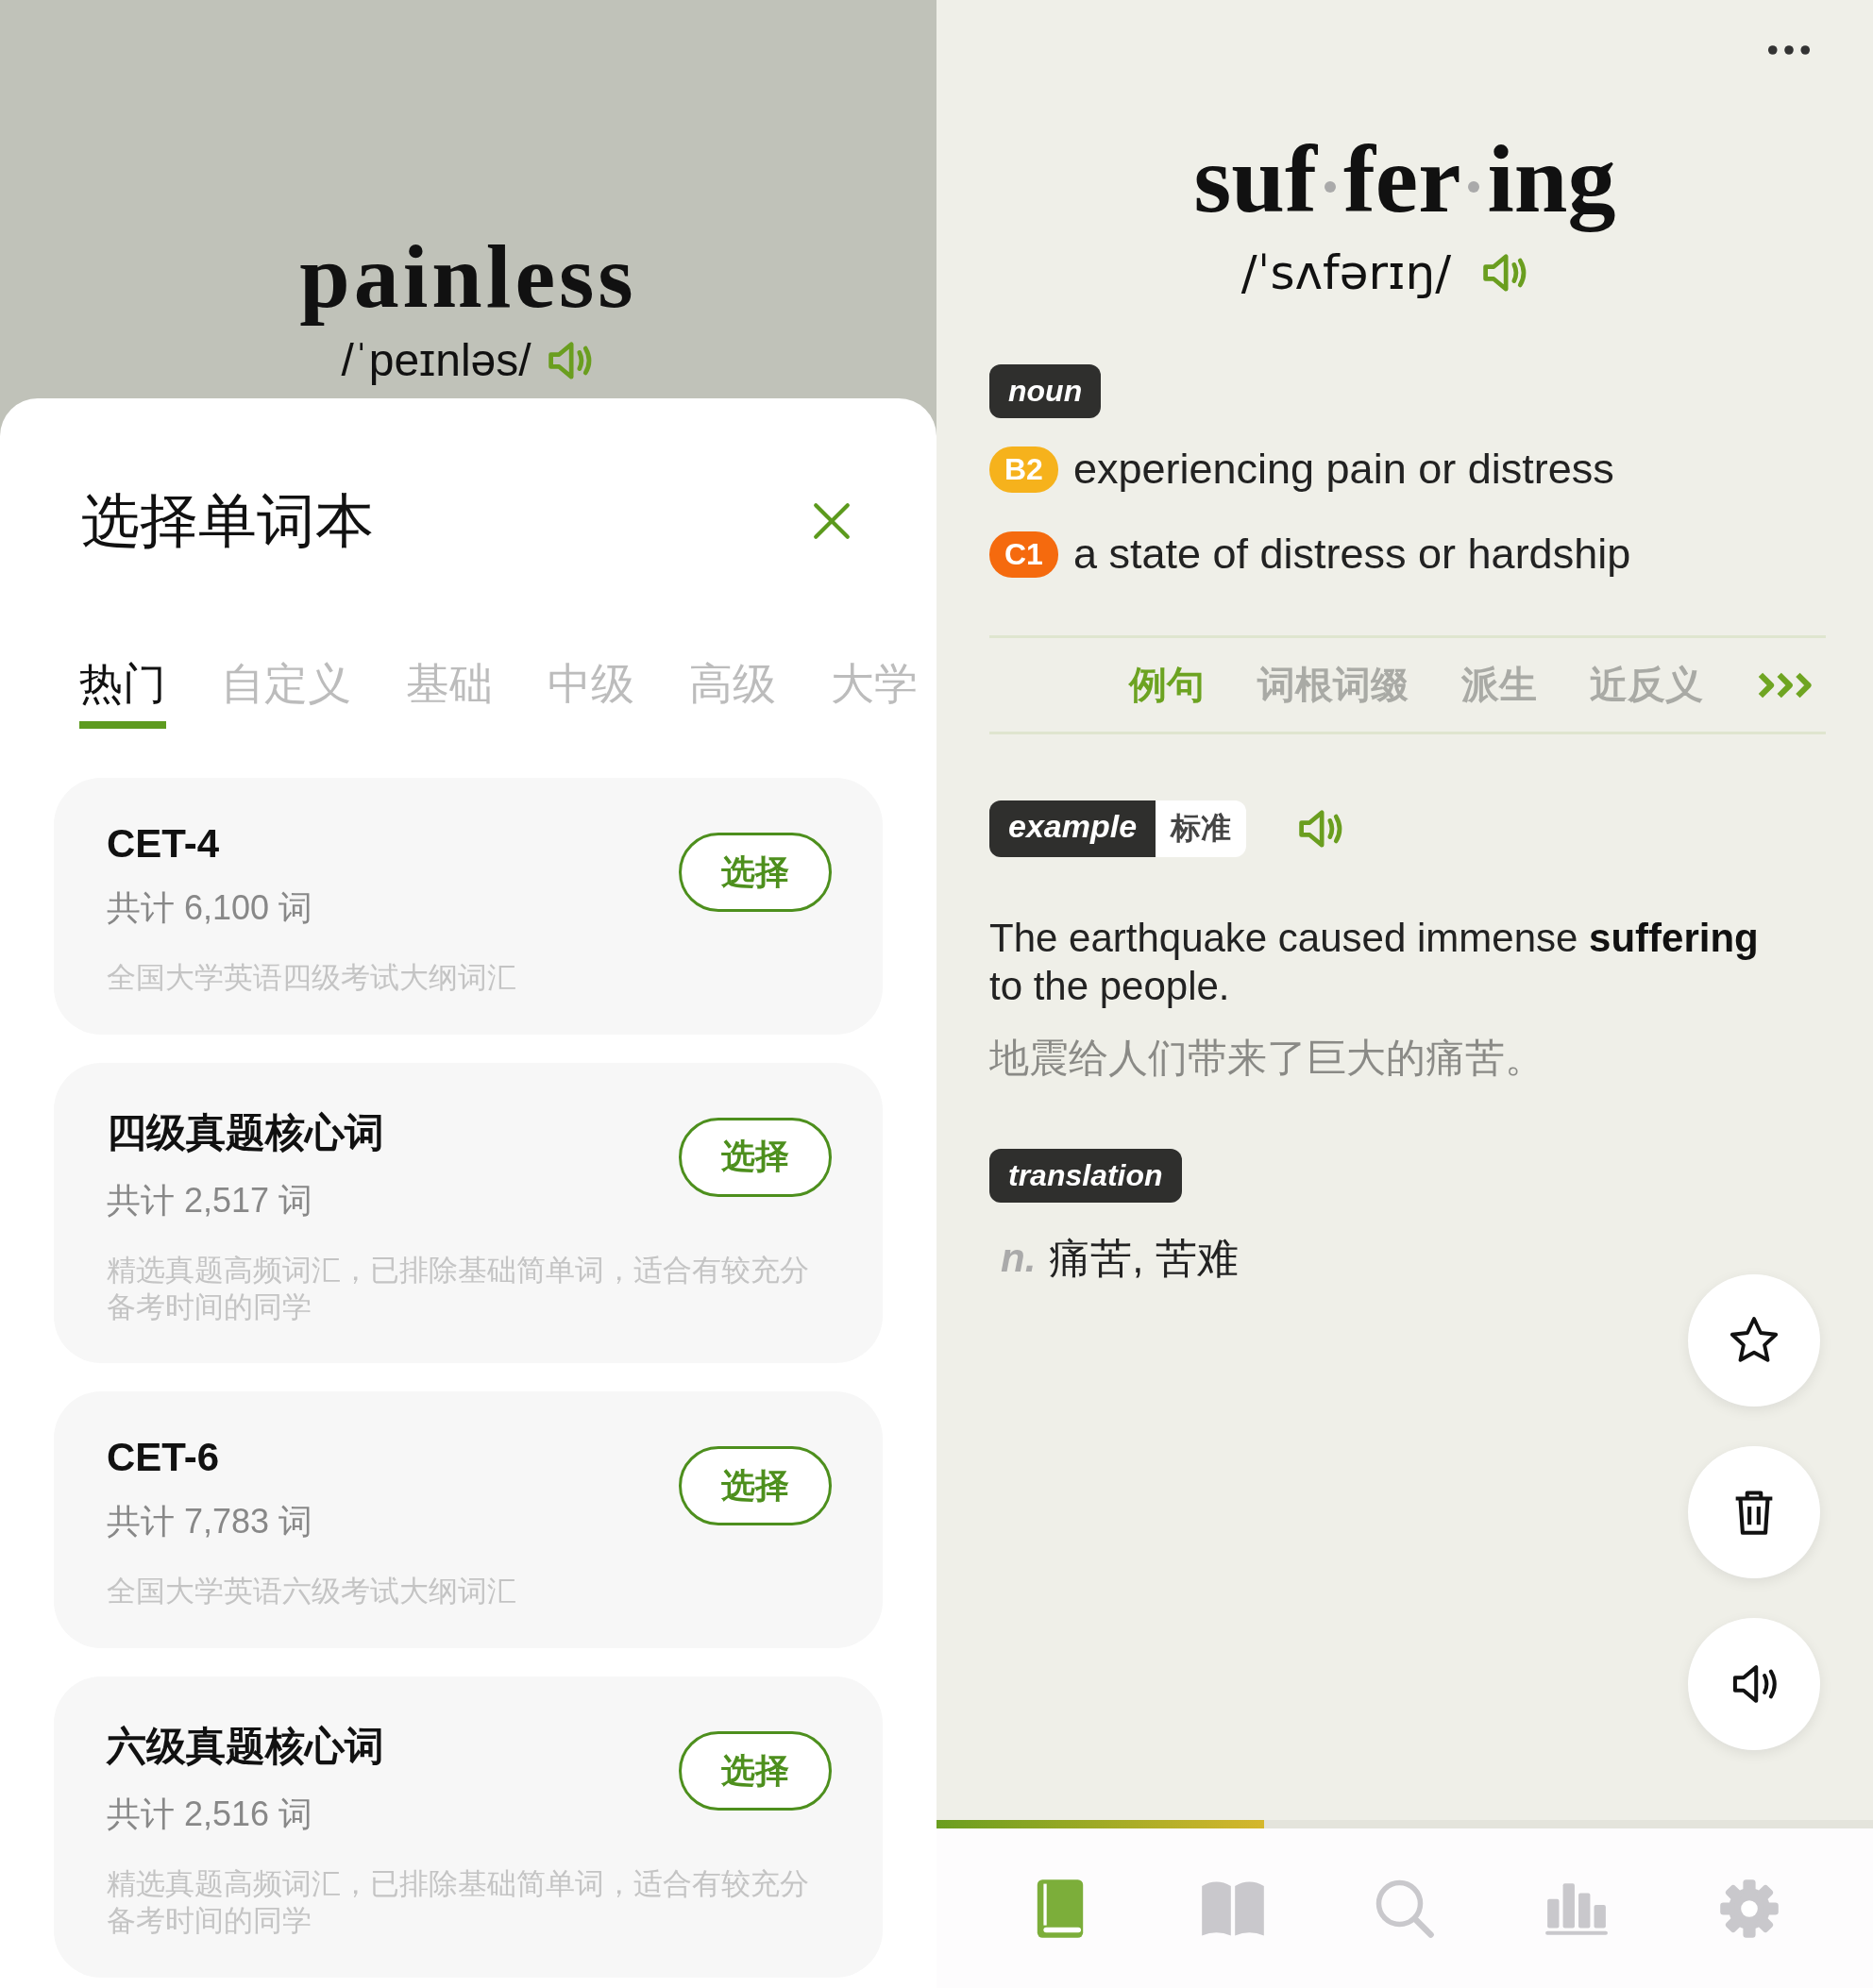 The width and height of the screenshot is (1873, 1988). Describe the element at coordinates (1499, 685) in the screenshot. I see `detail-tab: 派生` at that location.